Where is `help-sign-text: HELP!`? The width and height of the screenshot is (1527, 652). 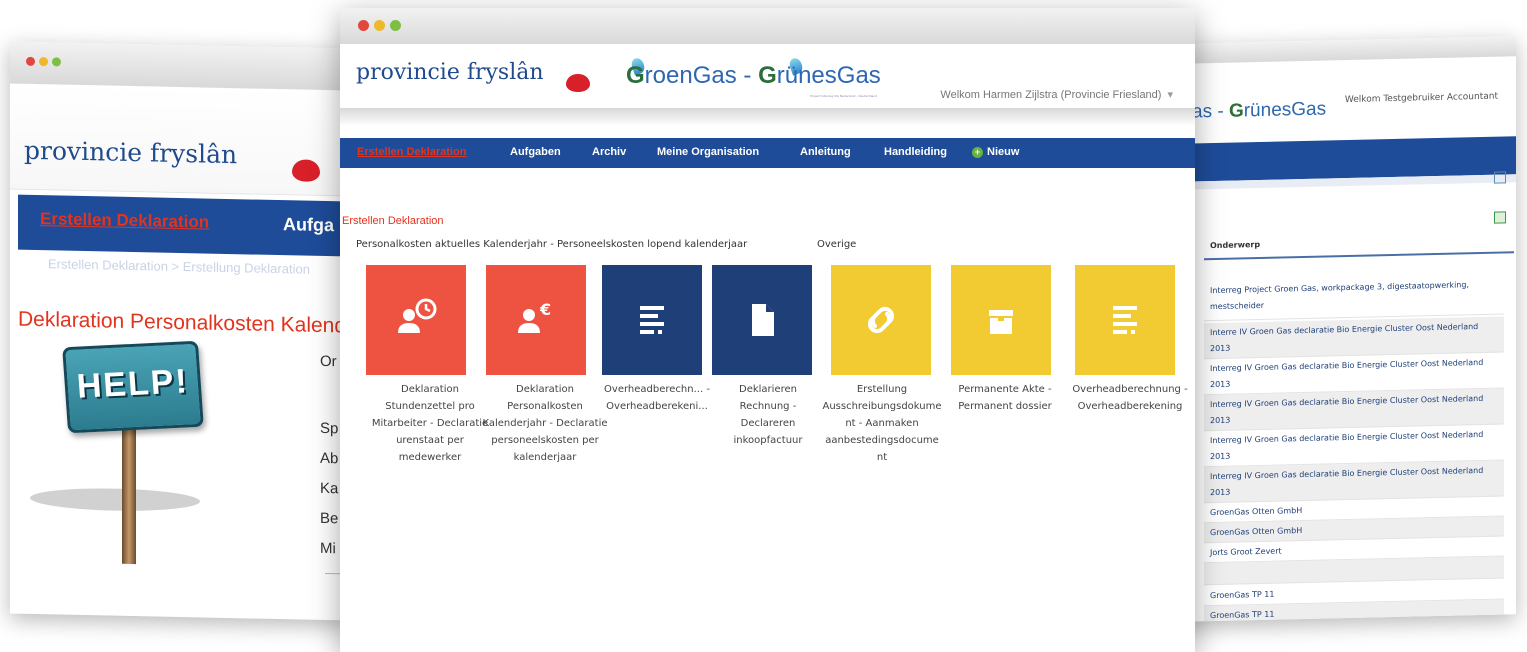 help-sign-text: HELP! is located at coordinates (132, 384).